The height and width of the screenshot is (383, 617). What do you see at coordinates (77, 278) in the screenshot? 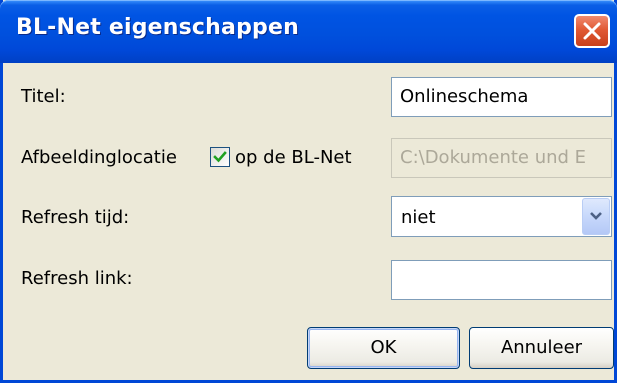
I see `refresh-link-label: Refresh link:` at bounding box center [77, 278].